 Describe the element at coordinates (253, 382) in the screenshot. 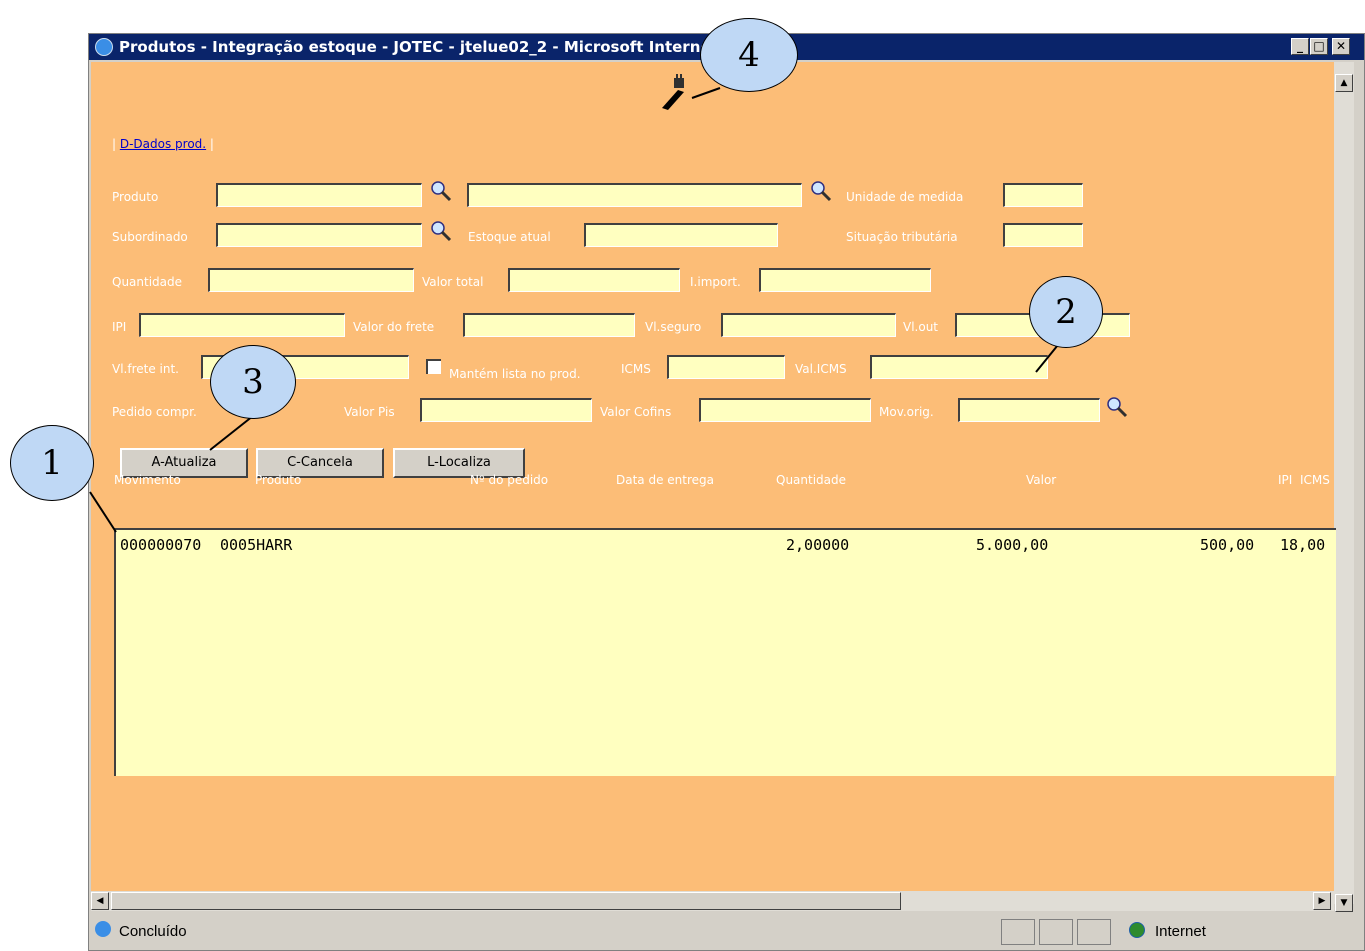

I see `callout-3: 3` at that location.